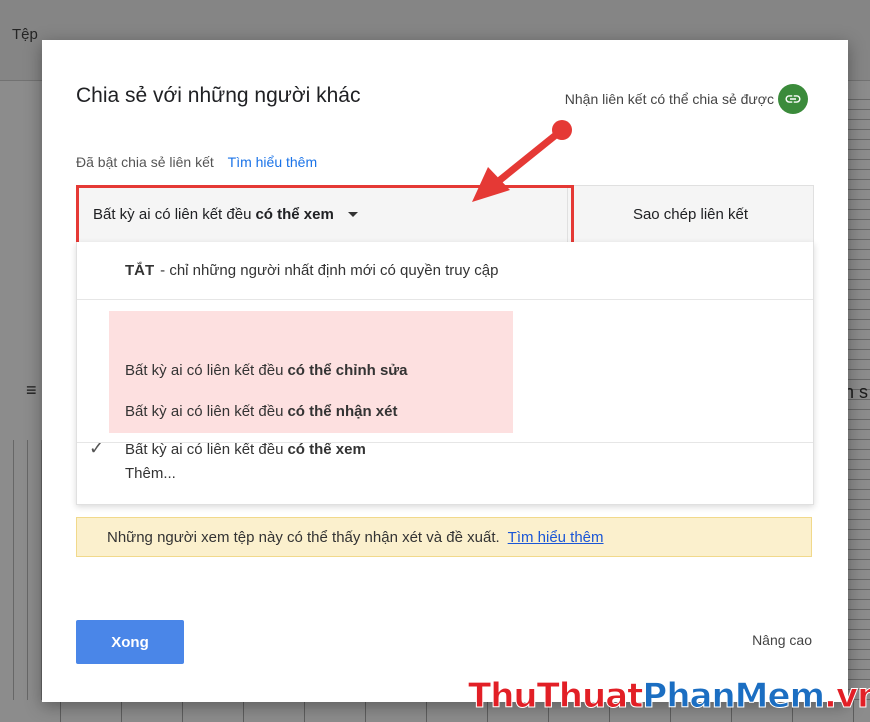 The image size is (870, 722). What do you see at coordinates (445, 442) in the screenshot?
I see `menu-divider` at bounding box center [445, 442].